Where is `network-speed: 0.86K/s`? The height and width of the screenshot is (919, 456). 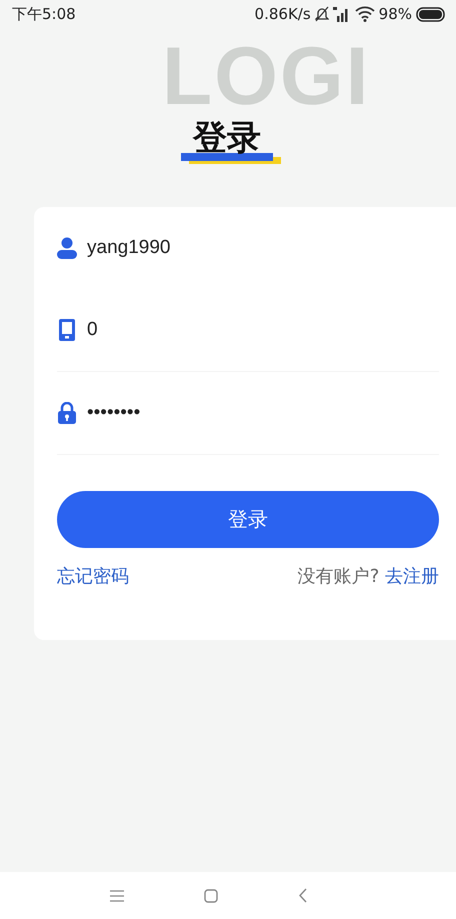
network-speed: 0.86K/s is located at coordinates (282, 14).